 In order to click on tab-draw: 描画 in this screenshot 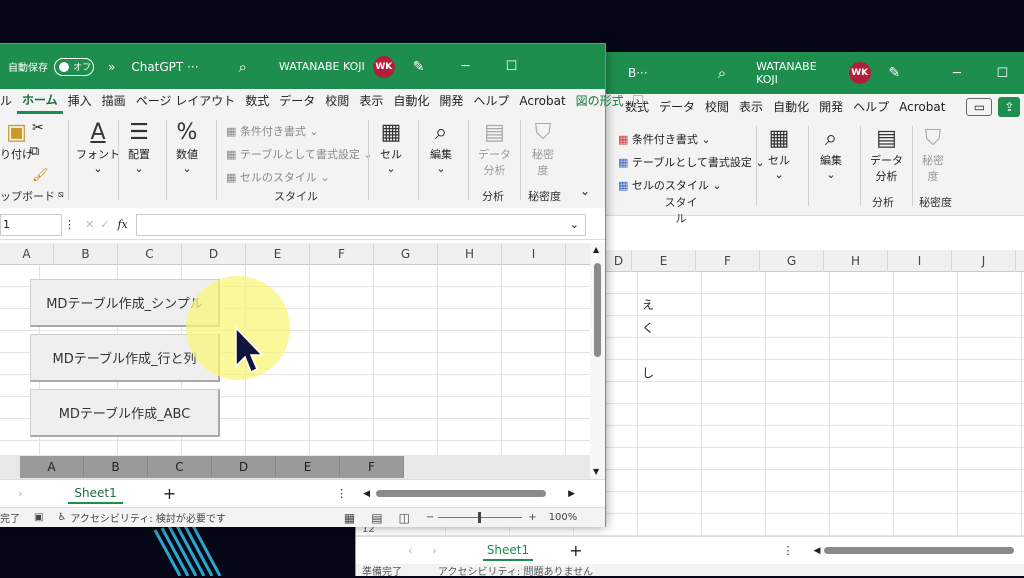, I will do `click(114, 101)`.